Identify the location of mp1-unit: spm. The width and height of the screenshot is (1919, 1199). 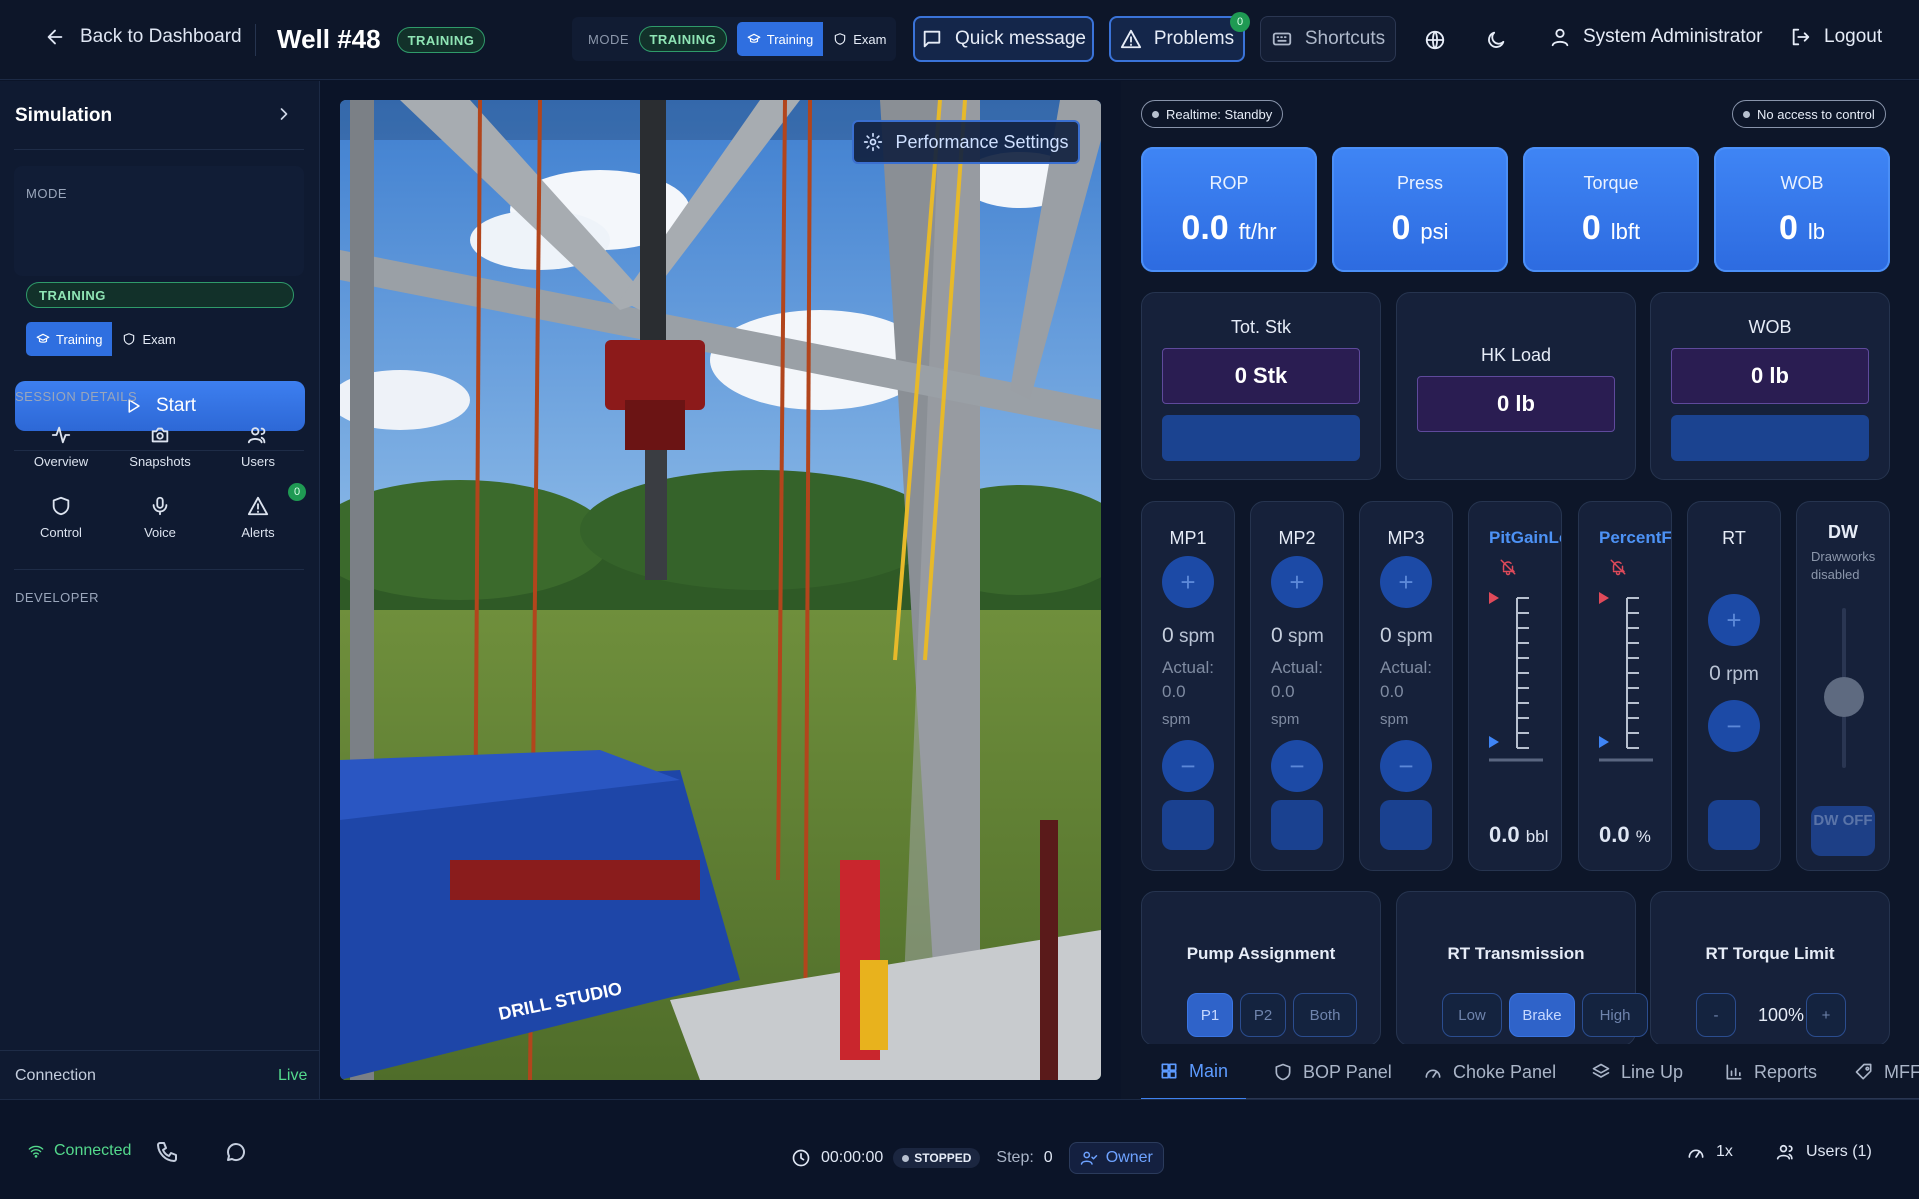
(1196, 636).